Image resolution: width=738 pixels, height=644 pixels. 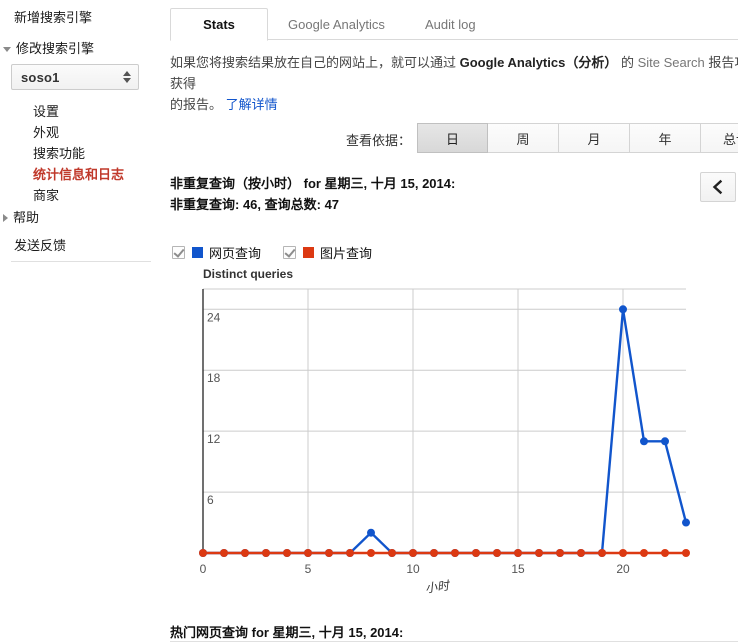 What do you see at coordinates (235, 253) in the screenshot?
I see `legend-label-web-queries: 网页查询` at bounding box center [235, 253].